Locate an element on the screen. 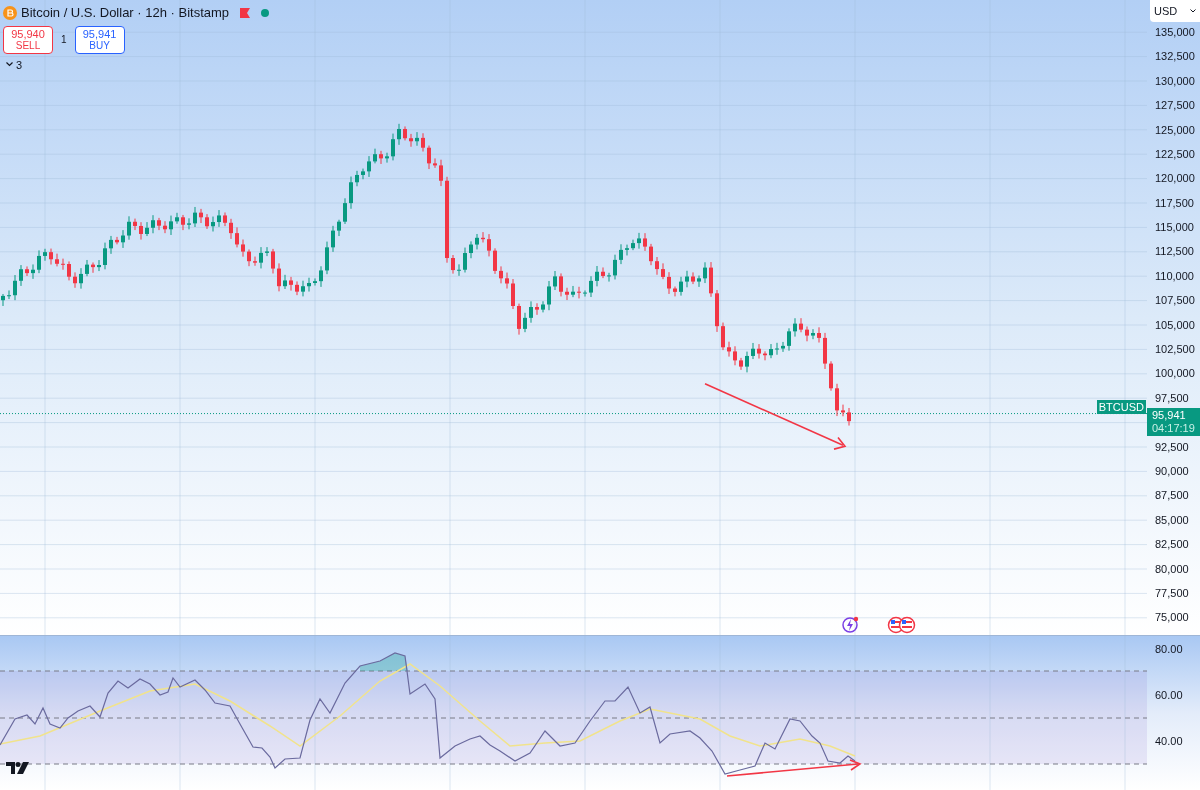  symbol-label: BTCUSD is located at coordinates (1121, 407).